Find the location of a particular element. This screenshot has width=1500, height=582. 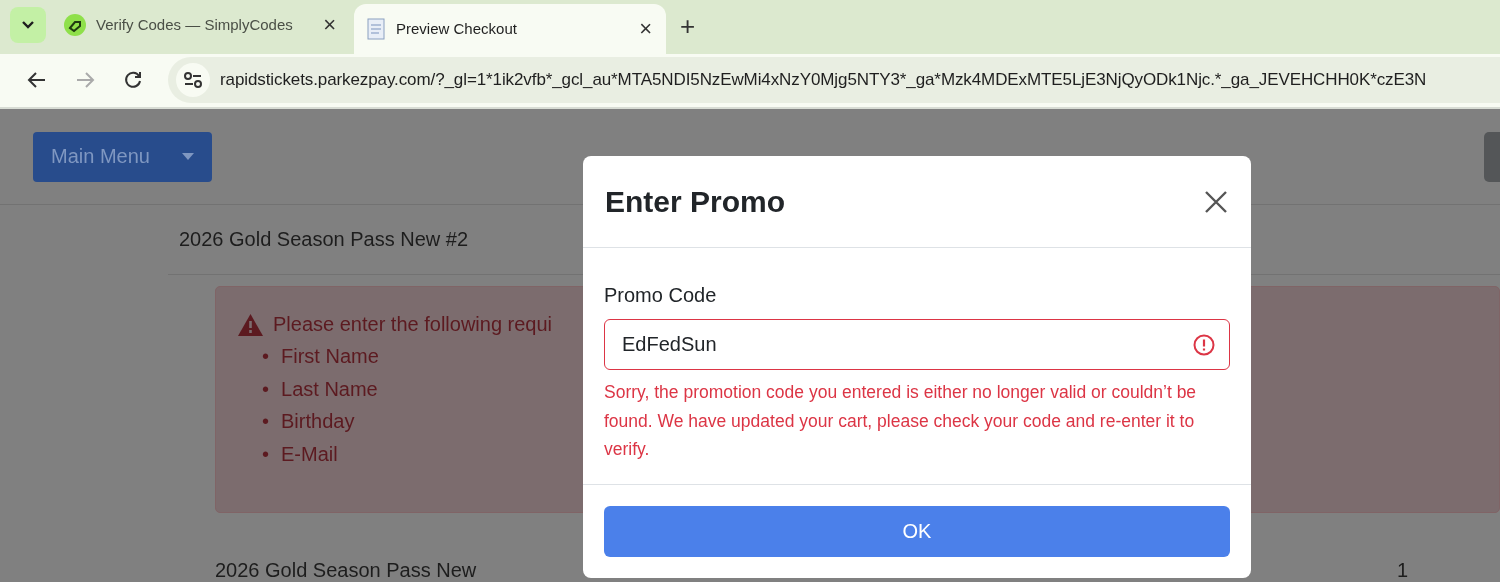

required-field-item: Birthday is located at coordinates (318, 421).